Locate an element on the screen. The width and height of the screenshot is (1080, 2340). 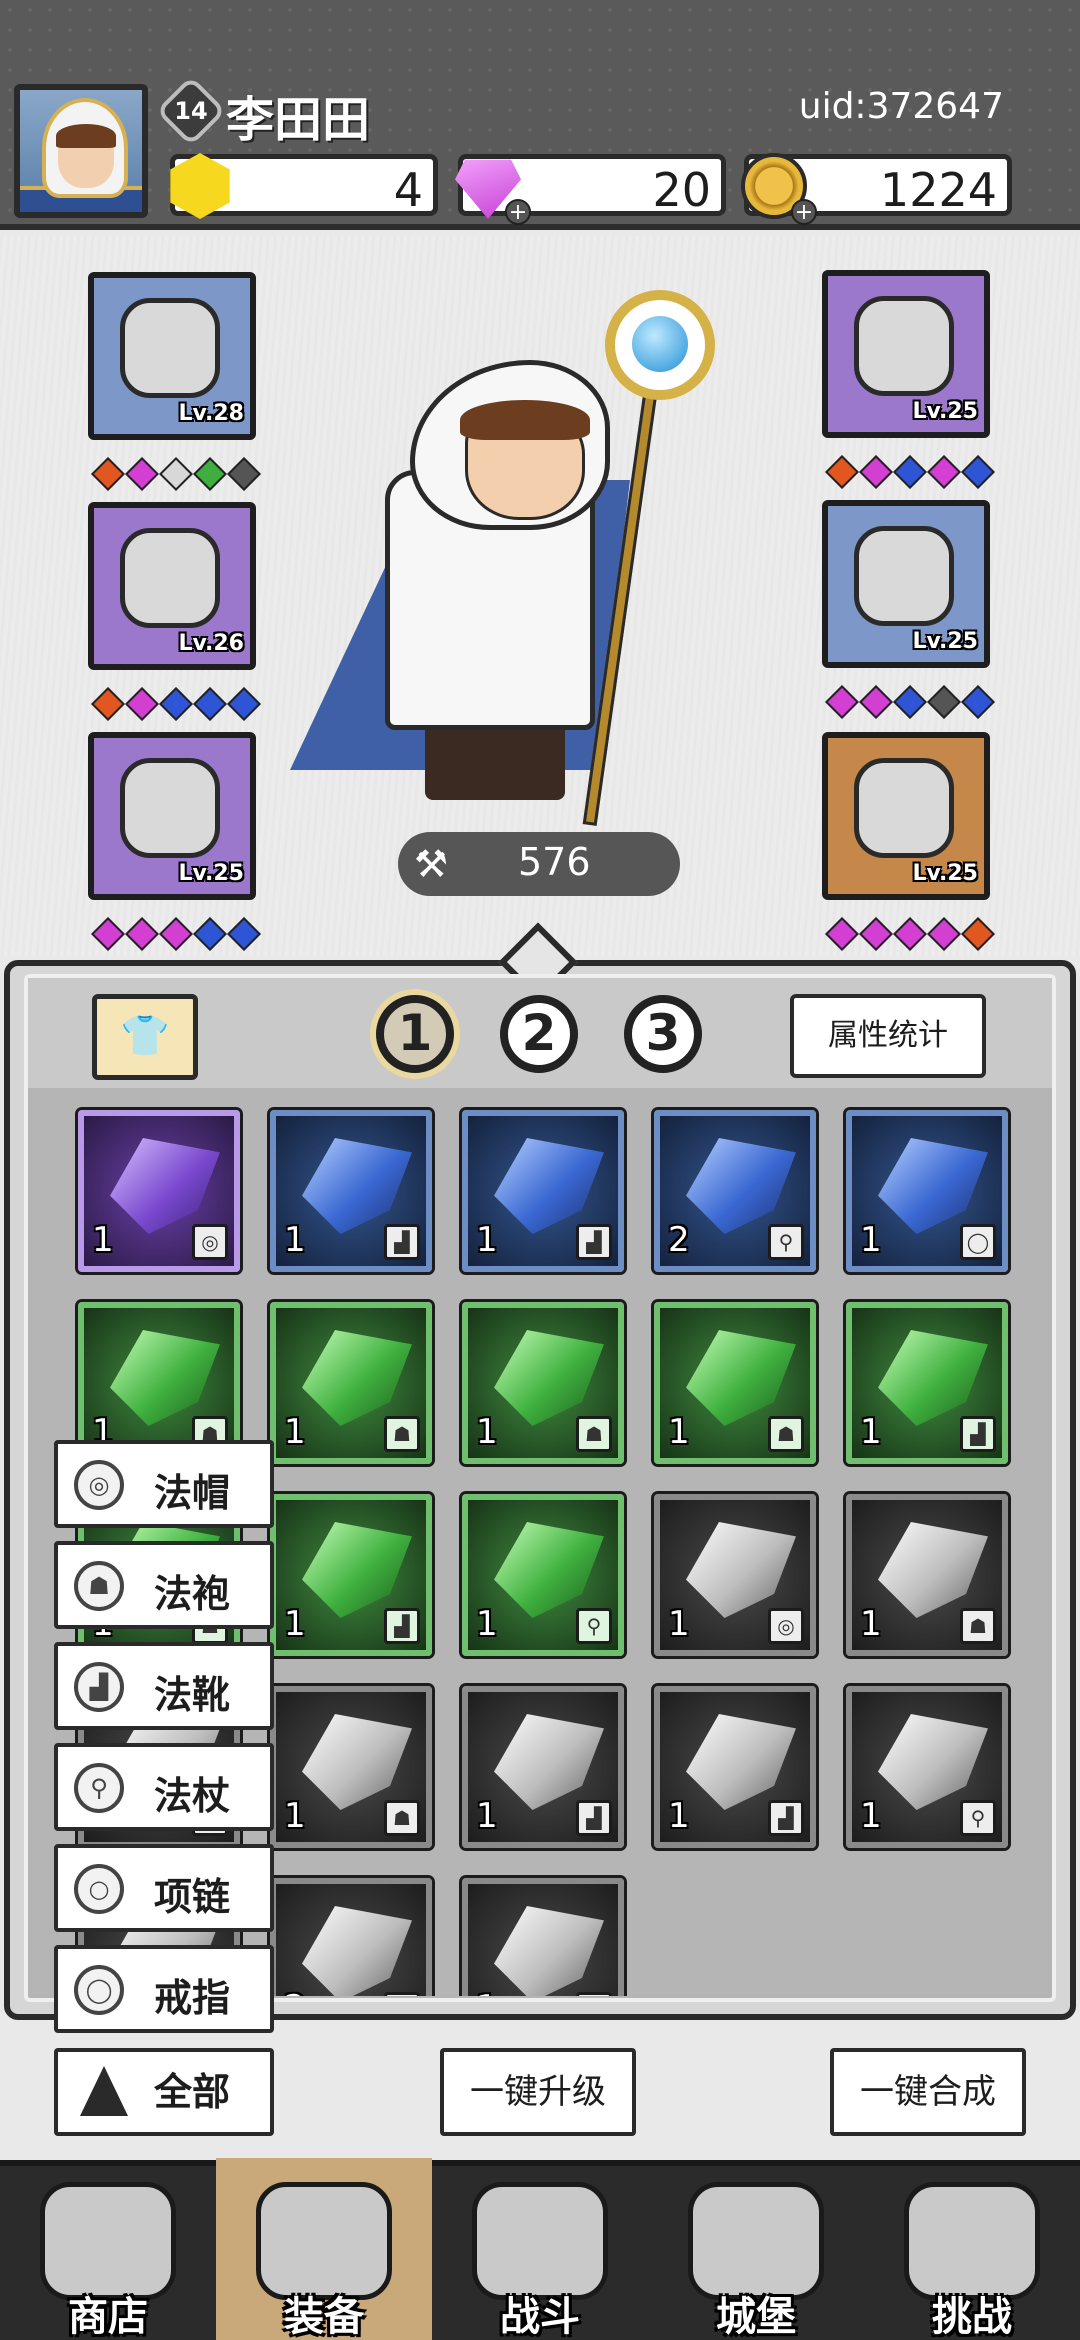
necklace-gem-row is located at coordinates (910, 934).